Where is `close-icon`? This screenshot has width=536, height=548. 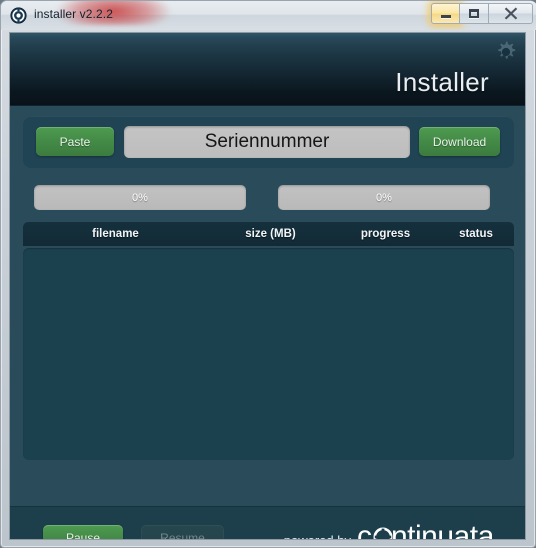 close-icon is located at coordinates (510, 13).